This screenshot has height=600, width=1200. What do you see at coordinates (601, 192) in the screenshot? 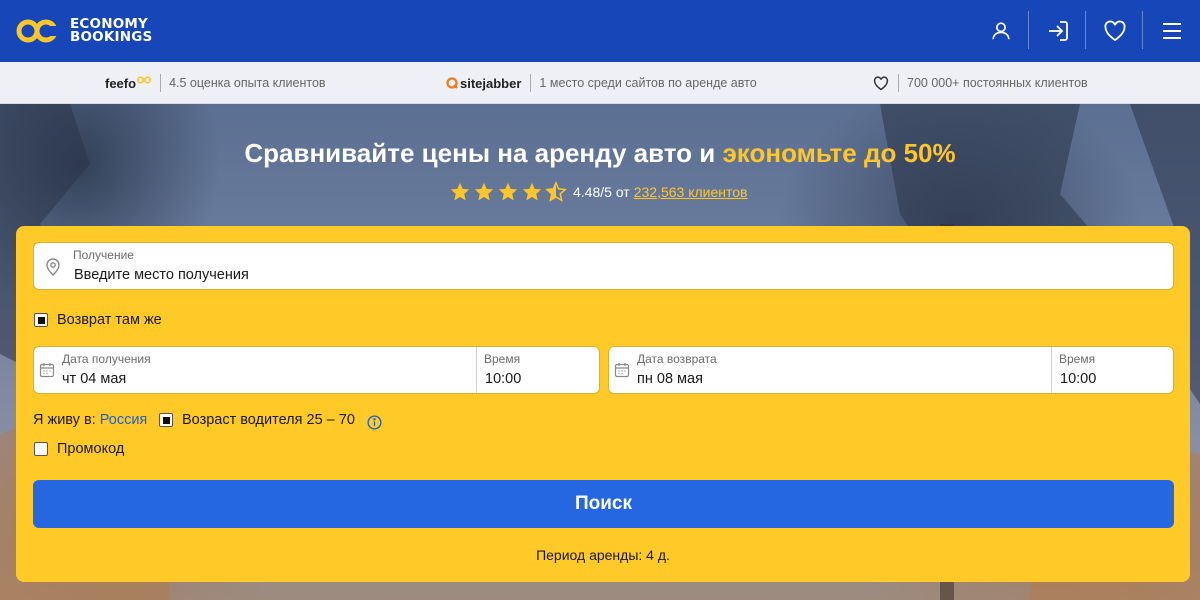
I see `rating-value: 4.48/5 от` at bounding box center [601, 192].